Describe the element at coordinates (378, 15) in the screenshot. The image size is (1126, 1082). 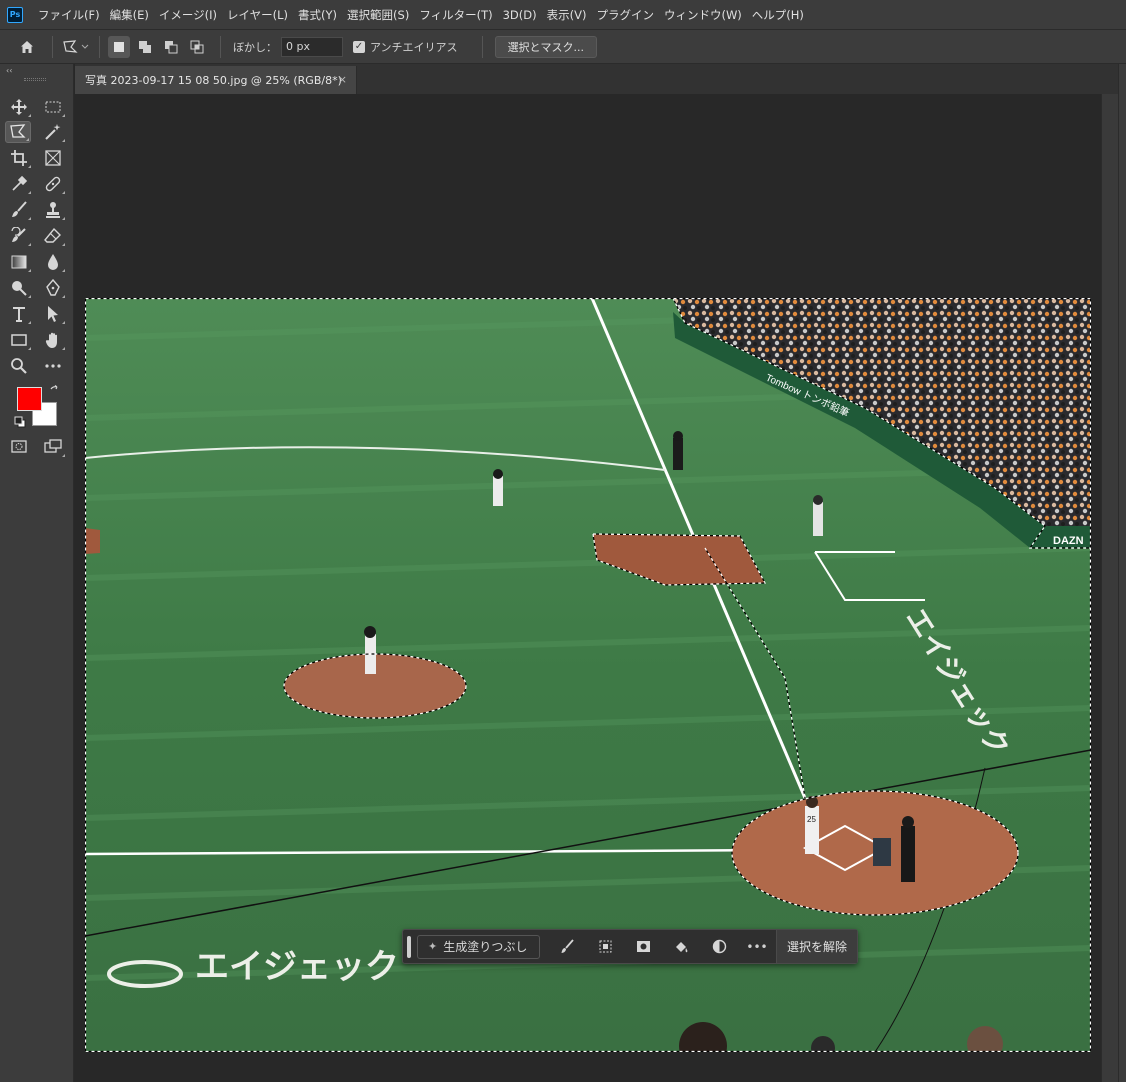
I see `menu-select: 選択範囲(S)` at that location.